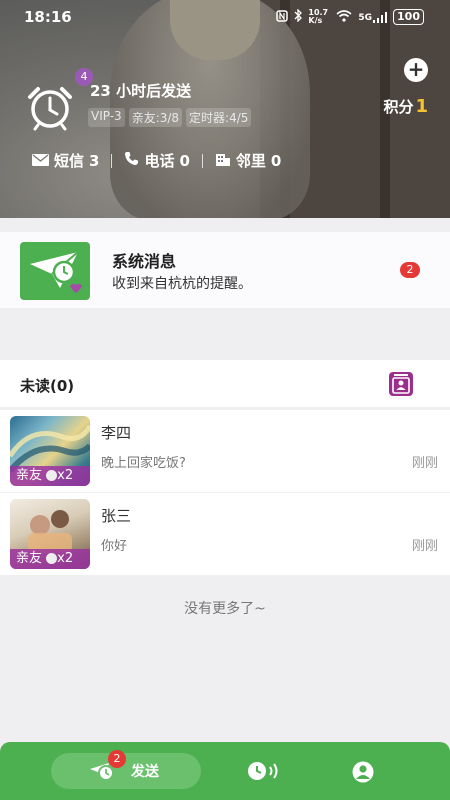  What do you see at coordinates (55, 271) in the screenshot?
I see `paper-plane-clock-icon` at bounding box center [55, 271].